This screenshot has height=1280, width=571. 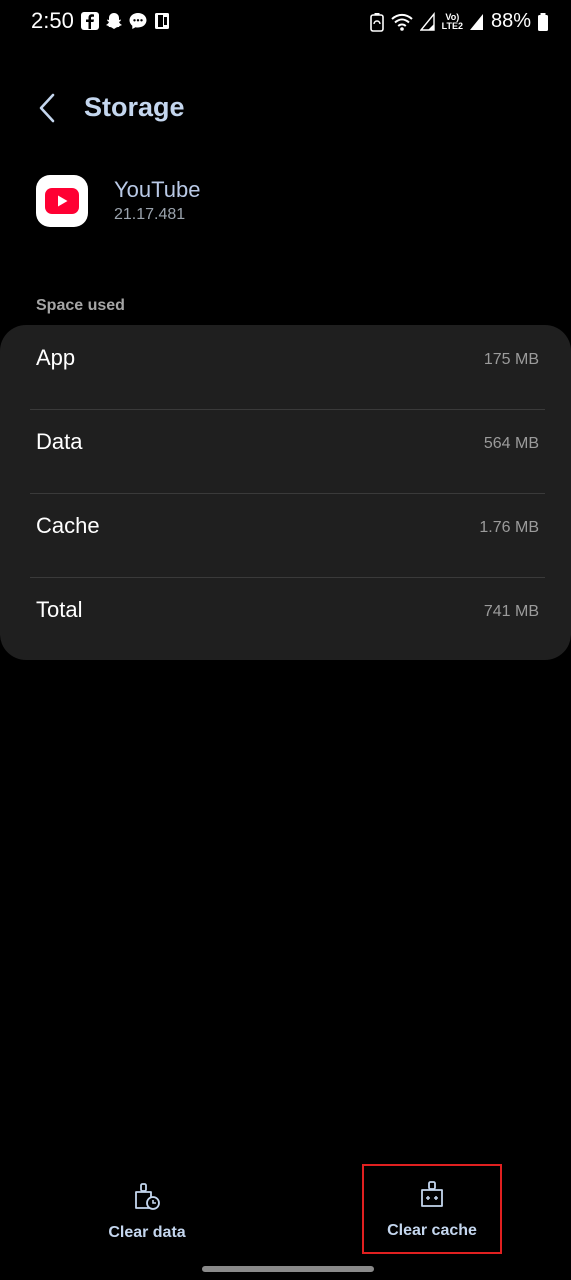 I want to click on storage-row-total: Total 741 MB, so click(x=285, y=619).